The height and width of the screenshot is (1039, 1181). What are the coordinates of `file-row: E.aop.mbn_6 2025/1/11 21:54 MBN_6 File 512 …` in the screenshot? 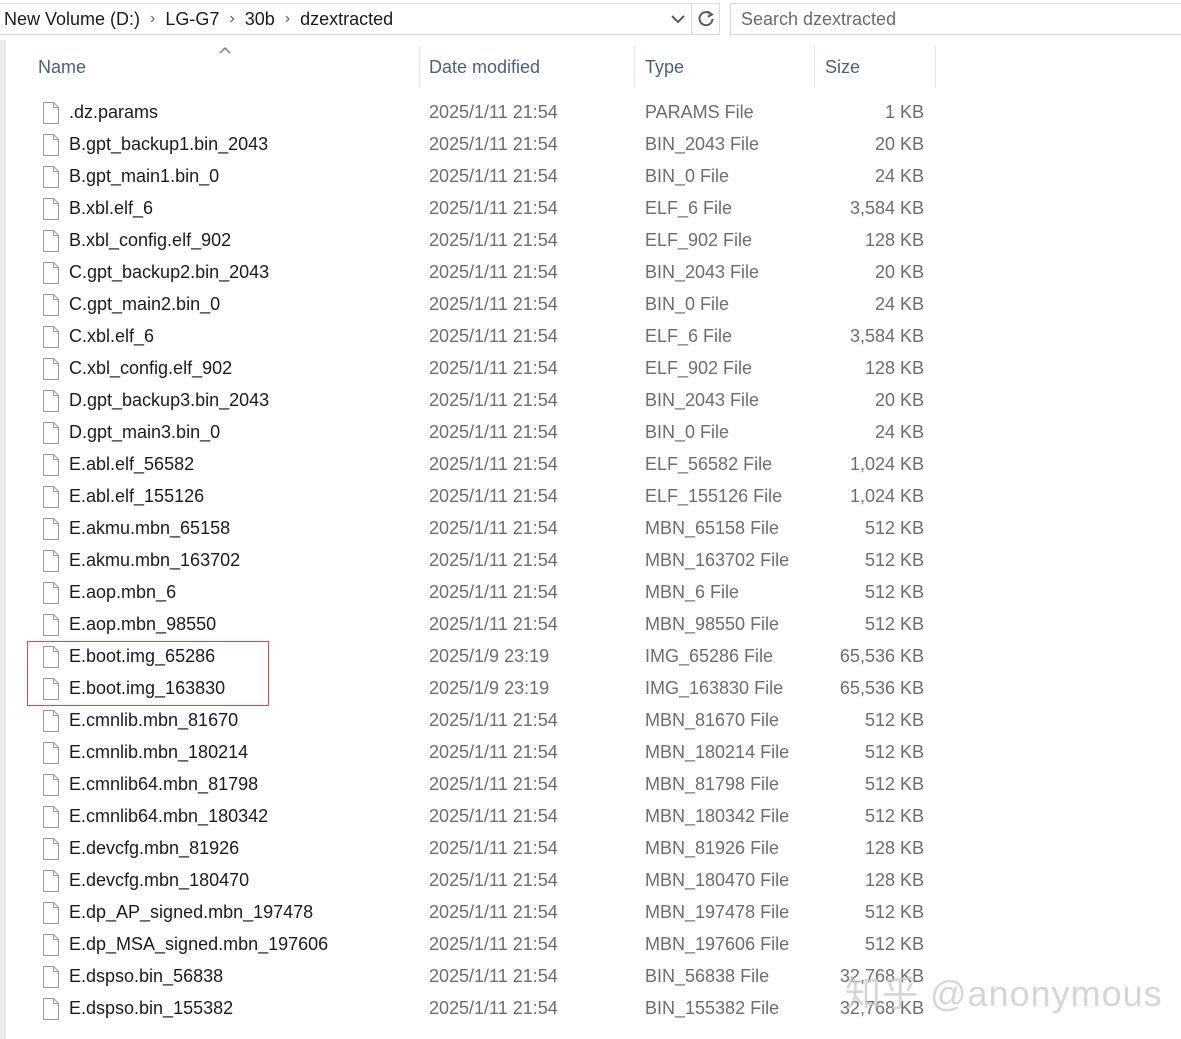 It's located at (590, 592).